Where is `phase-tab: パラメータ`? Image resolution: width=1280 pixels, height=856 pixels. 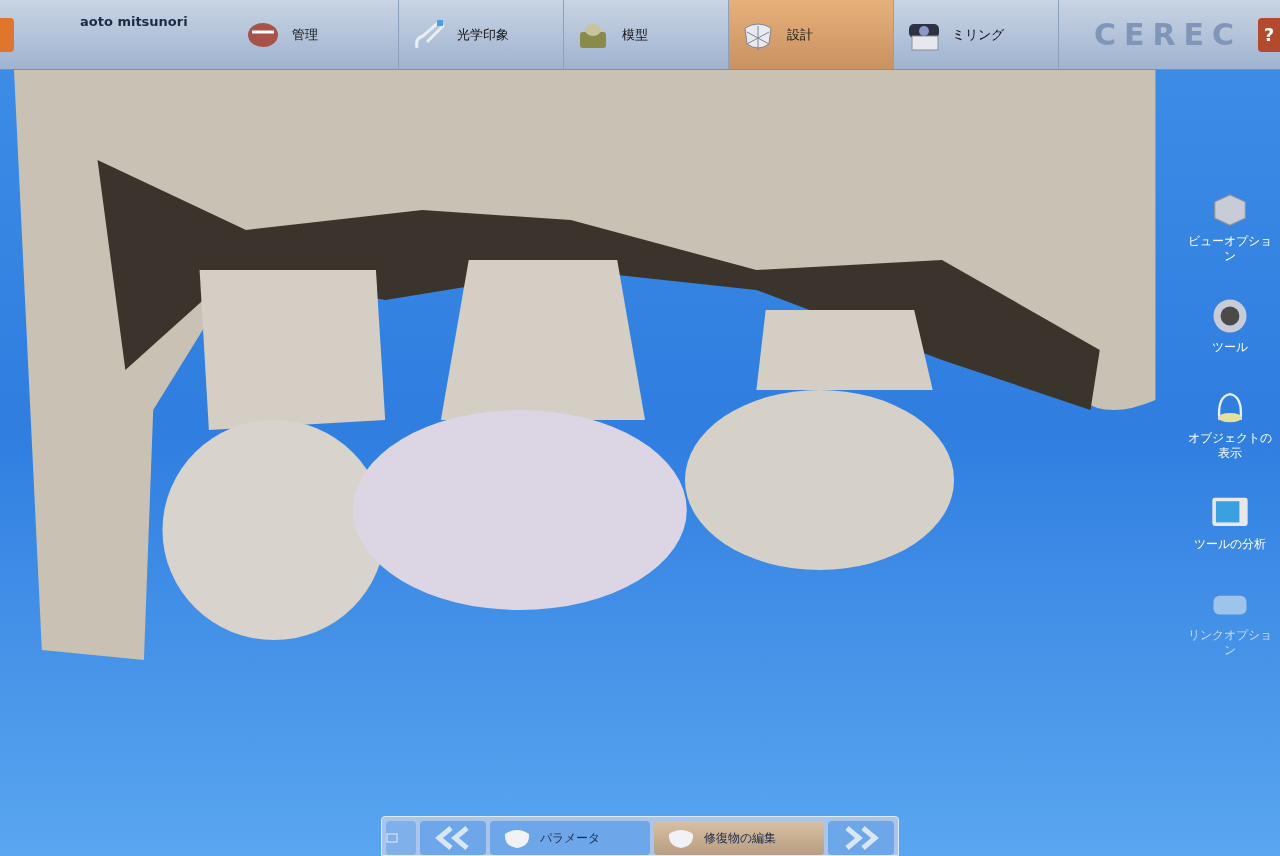 phase-tab: パラメータ is located at coordinates (570, 838).